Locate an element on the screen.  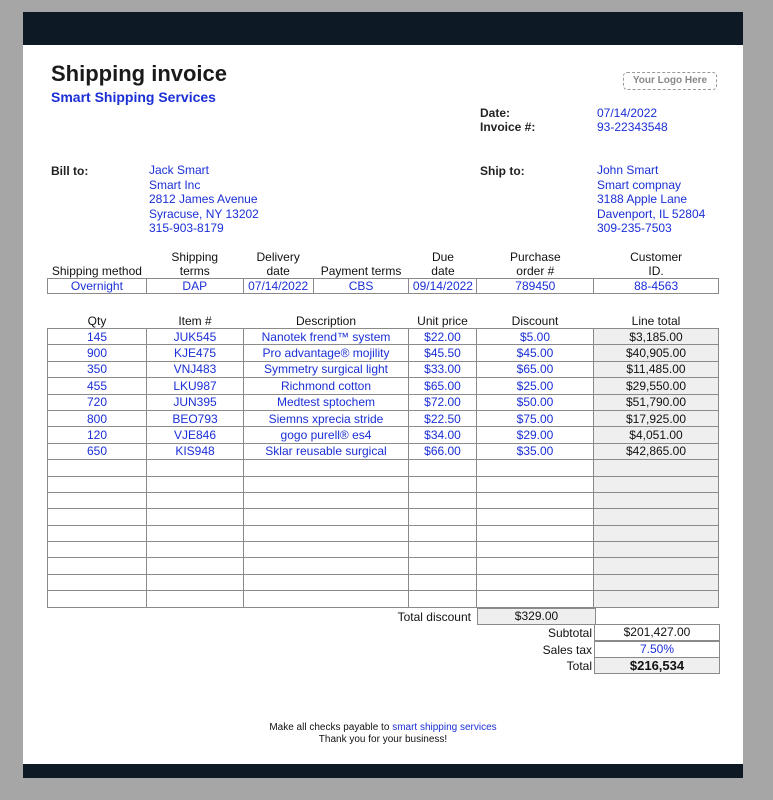
total-label: Total is located at coordinates (579, 666).